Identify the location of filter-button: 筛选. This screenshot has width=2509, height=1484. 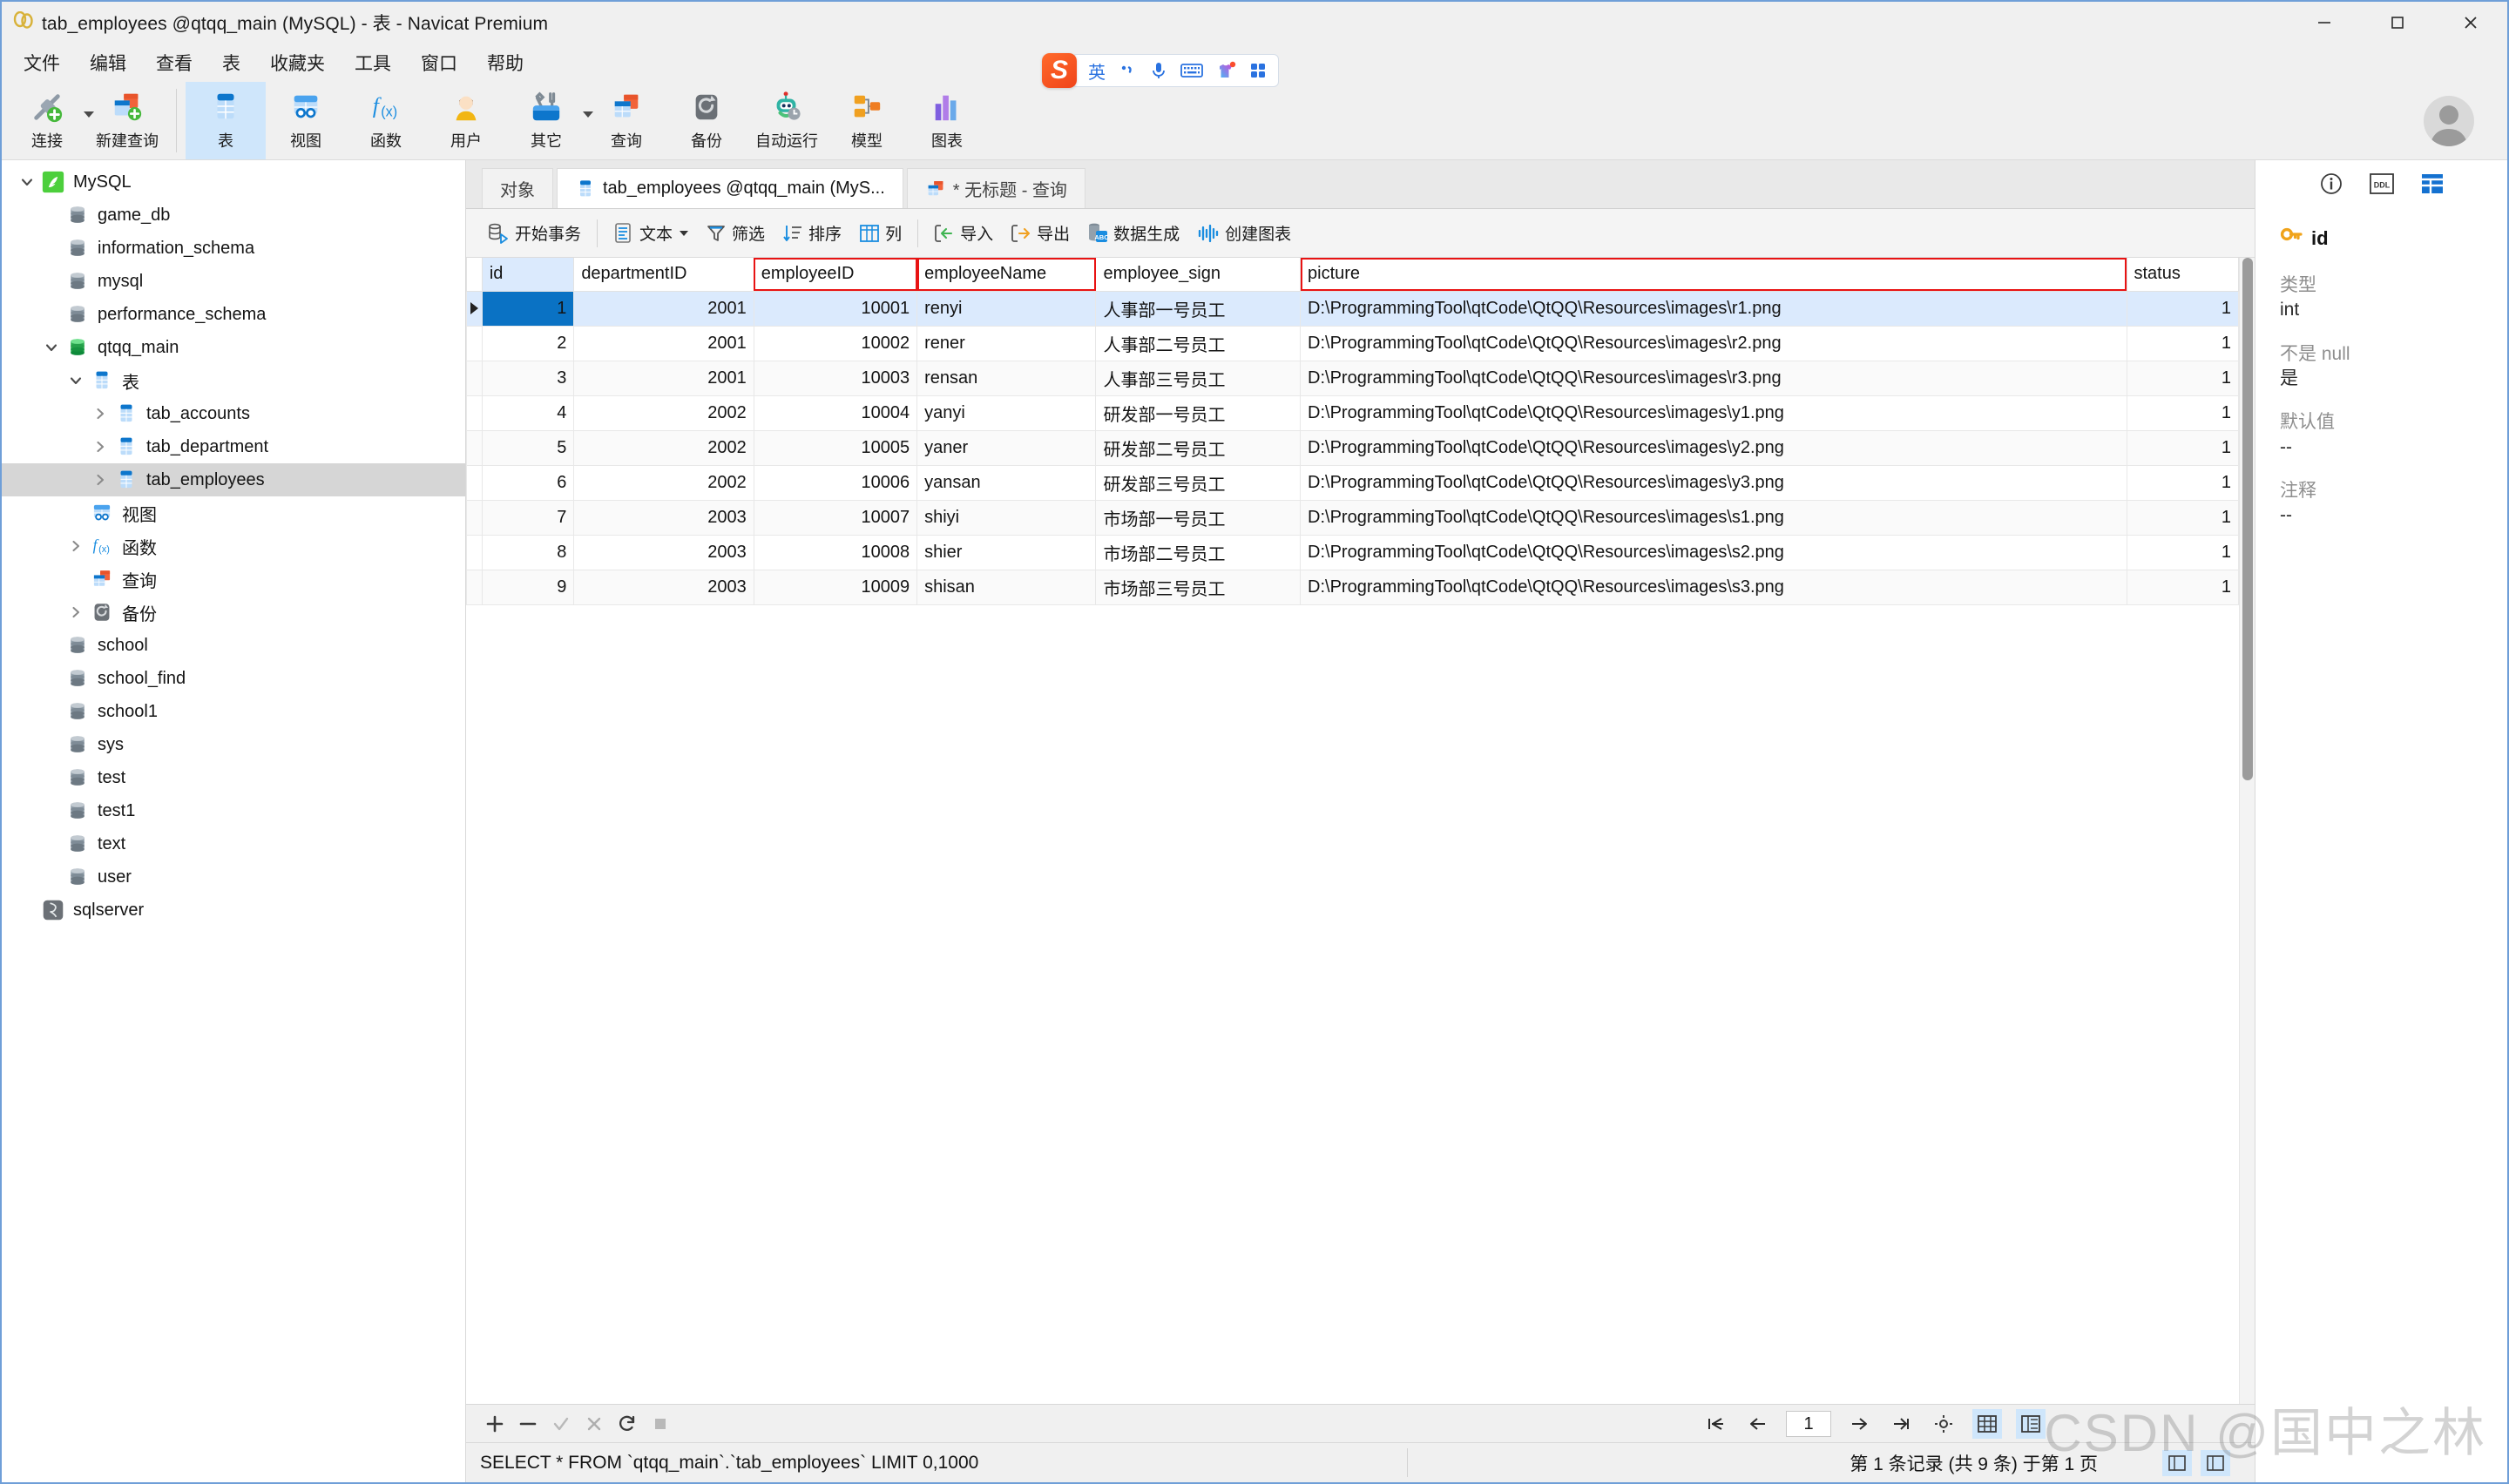
(735, 233).